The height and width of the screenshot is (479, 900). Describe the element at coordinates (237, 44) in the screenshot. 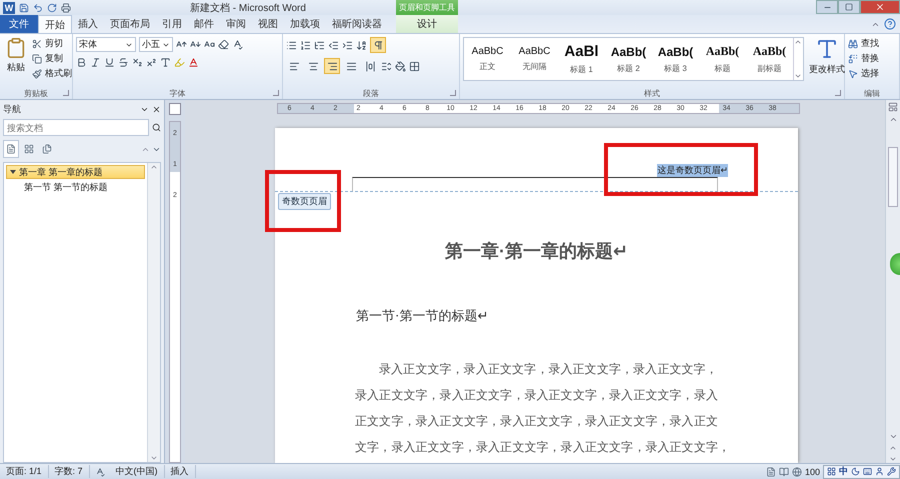

I see `phonetic-guide-icon` at that location.